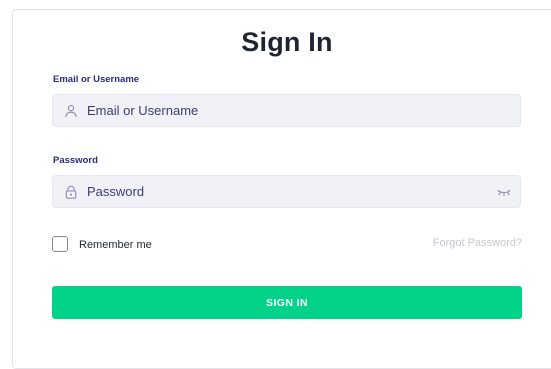 Image resolution: width=551 pixels, height=369 pixels. I want to click on email-label: Email or Username, so click(96, 79).